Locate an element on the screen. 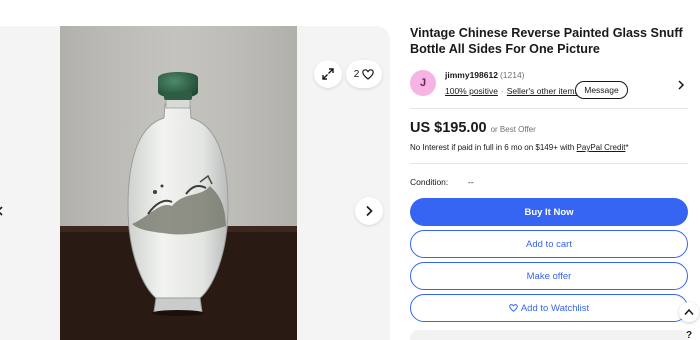 The width and height of the screenshot is (700, 340). condition-row: Condition: -- is located at coordinates (442, 182).